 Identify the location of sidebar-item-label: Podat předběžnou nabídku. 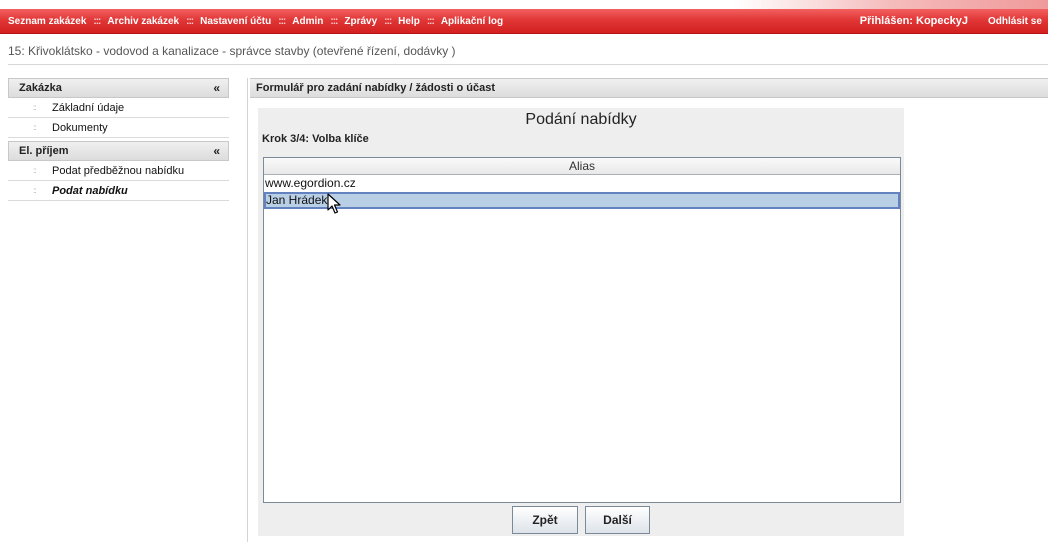
(118, 170).